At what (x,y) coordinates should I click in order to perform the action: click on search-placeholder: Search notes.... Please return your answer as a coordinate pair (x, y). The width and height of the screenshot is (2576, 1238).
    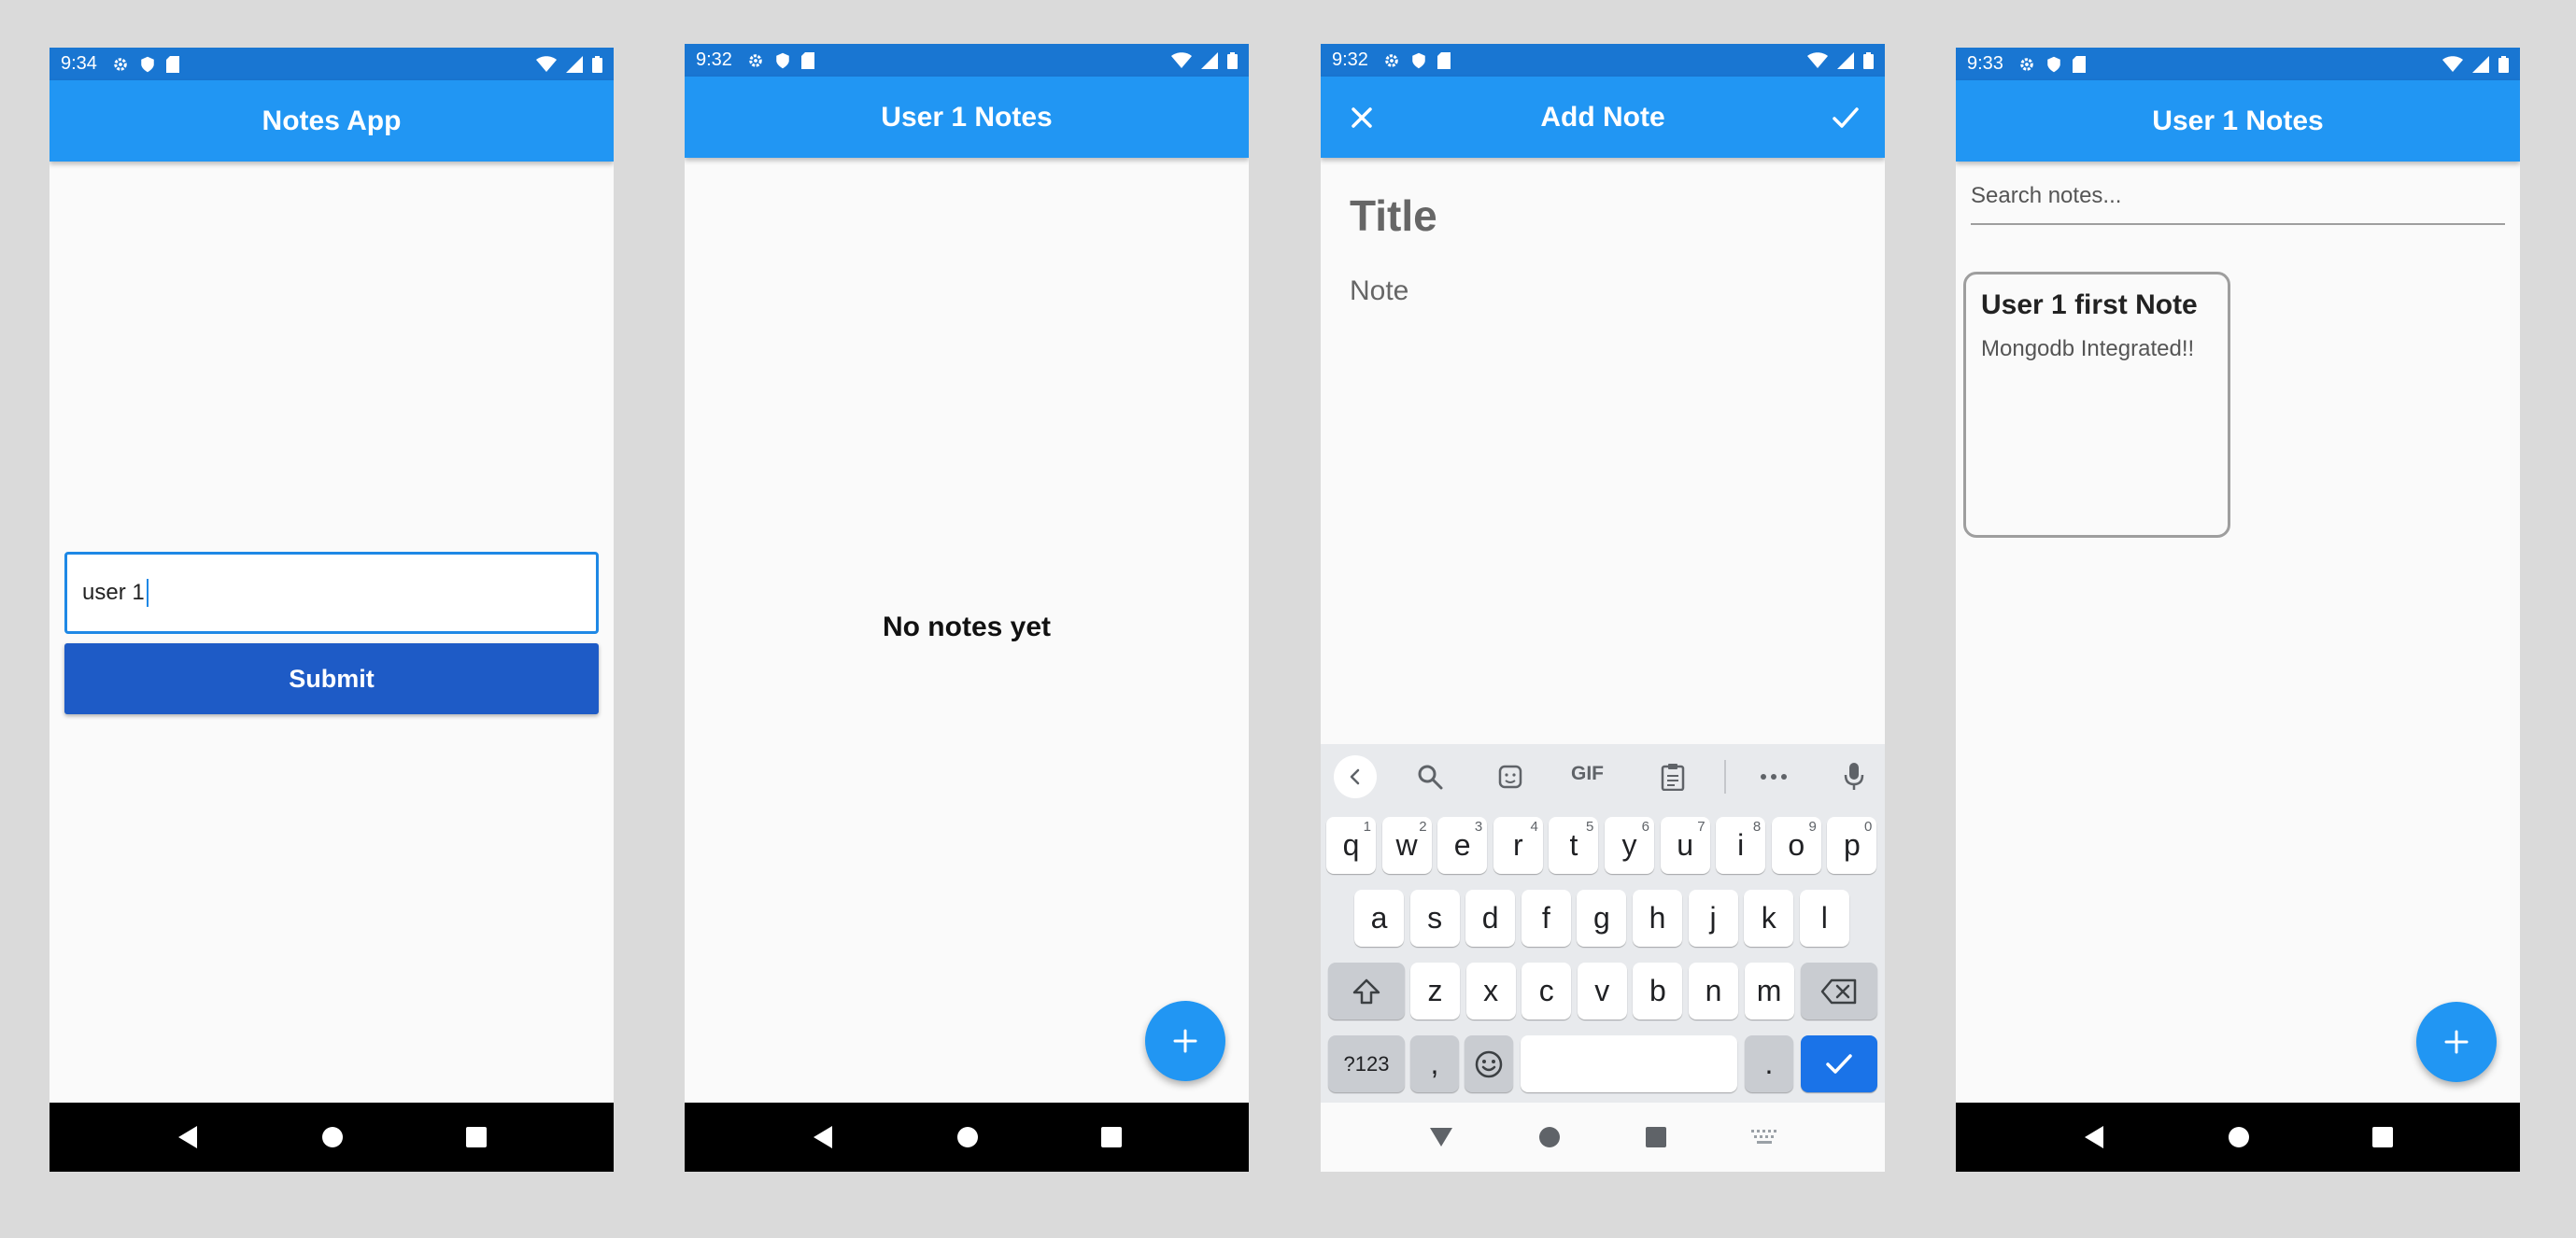
    Looking at the image, I should click on (2046, 195).